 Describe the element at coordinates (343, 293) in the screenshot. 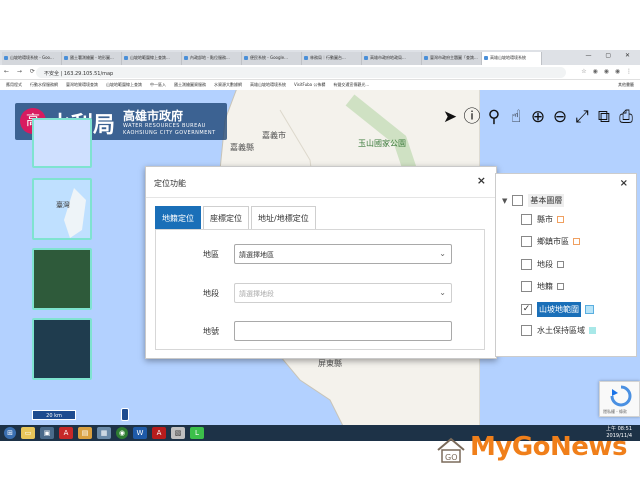

I see `section-select: 請選擇地段 ⌄` at that location.